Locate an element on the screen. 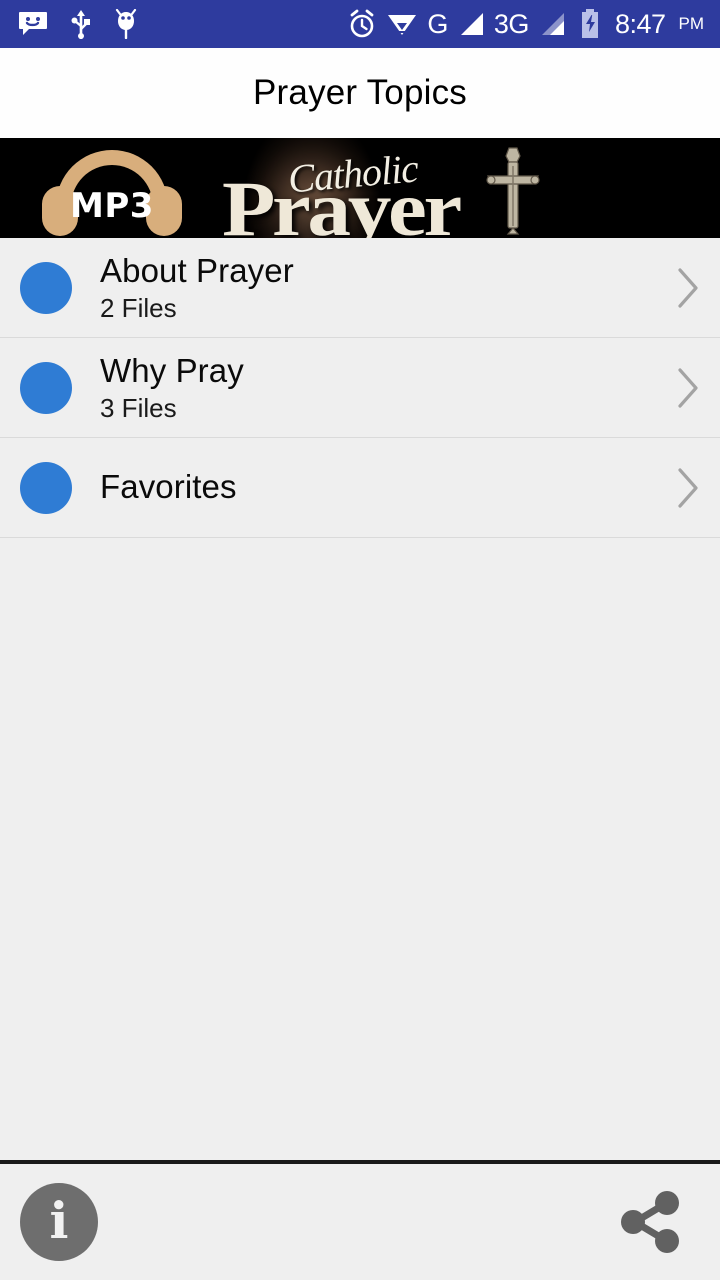 Image resolution: width=720 pixels, height=1280 pixels. list-item-title: About Prayer is located at coordinates (197, 270).